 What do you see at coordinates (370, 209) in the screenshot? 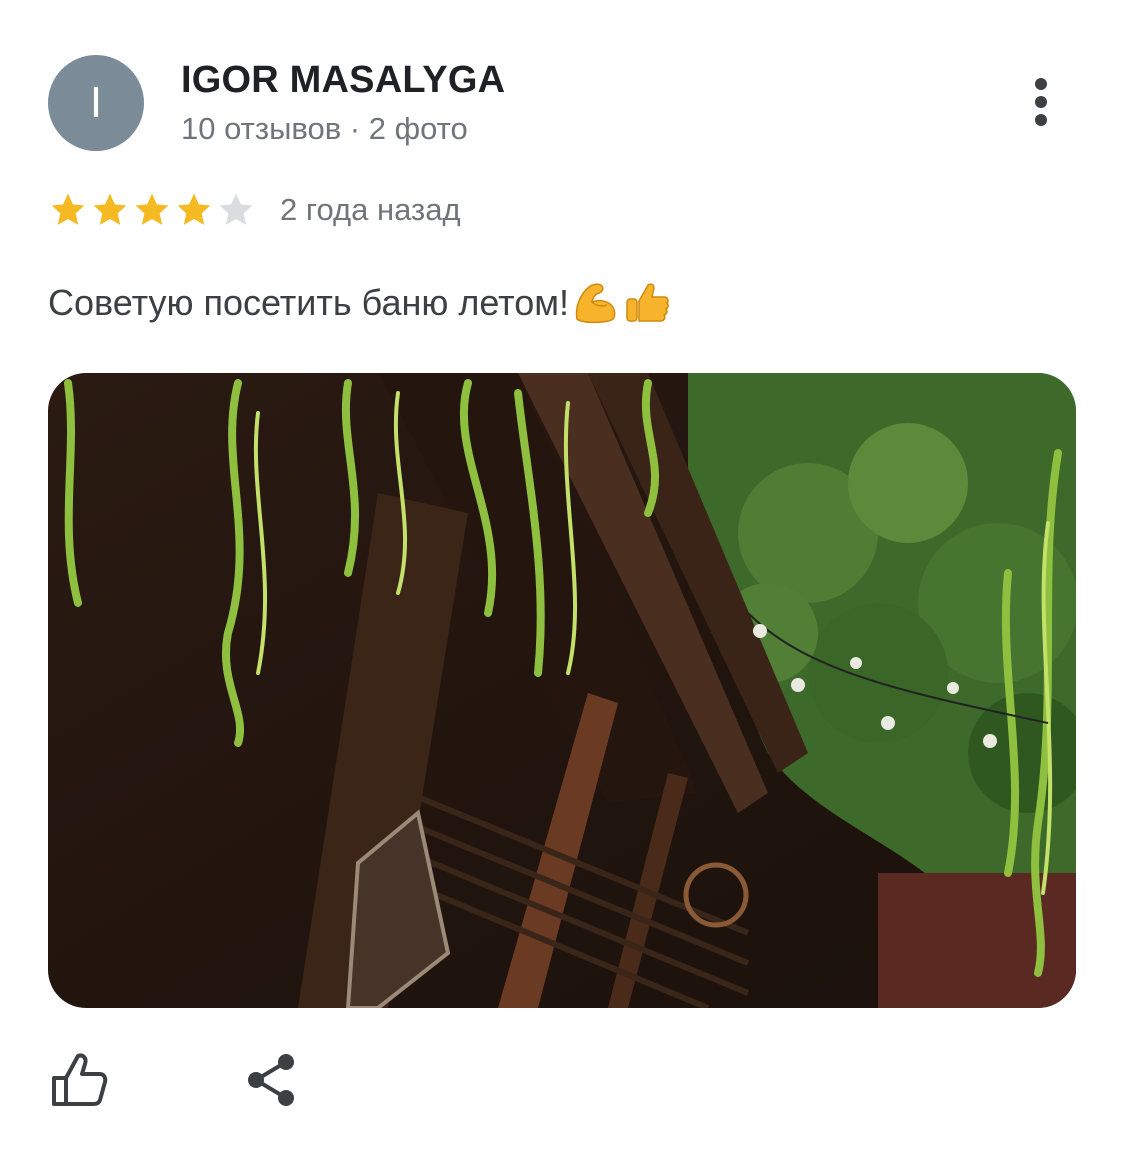
I see `review-date: 2 года назад` at bounding box center [370, 209].